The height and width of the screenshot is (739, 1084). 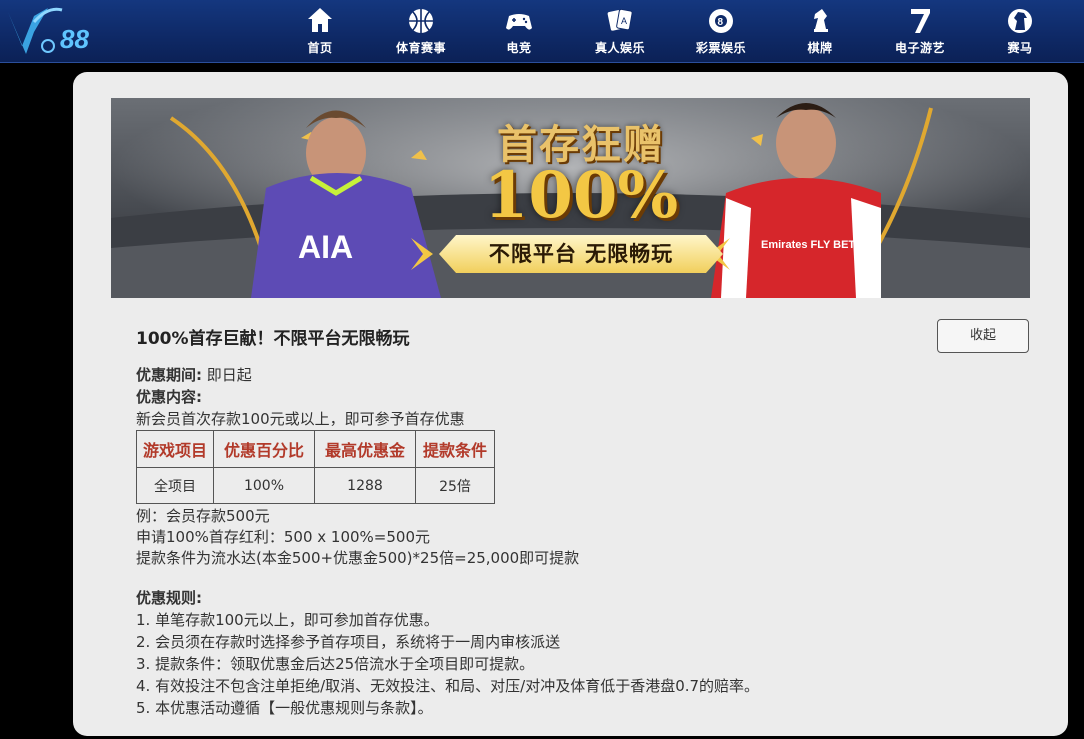 I want to click on rule-item: 1. 单笔存款100元以上，即可参加首存优惠。, so click(x=287, y=620).